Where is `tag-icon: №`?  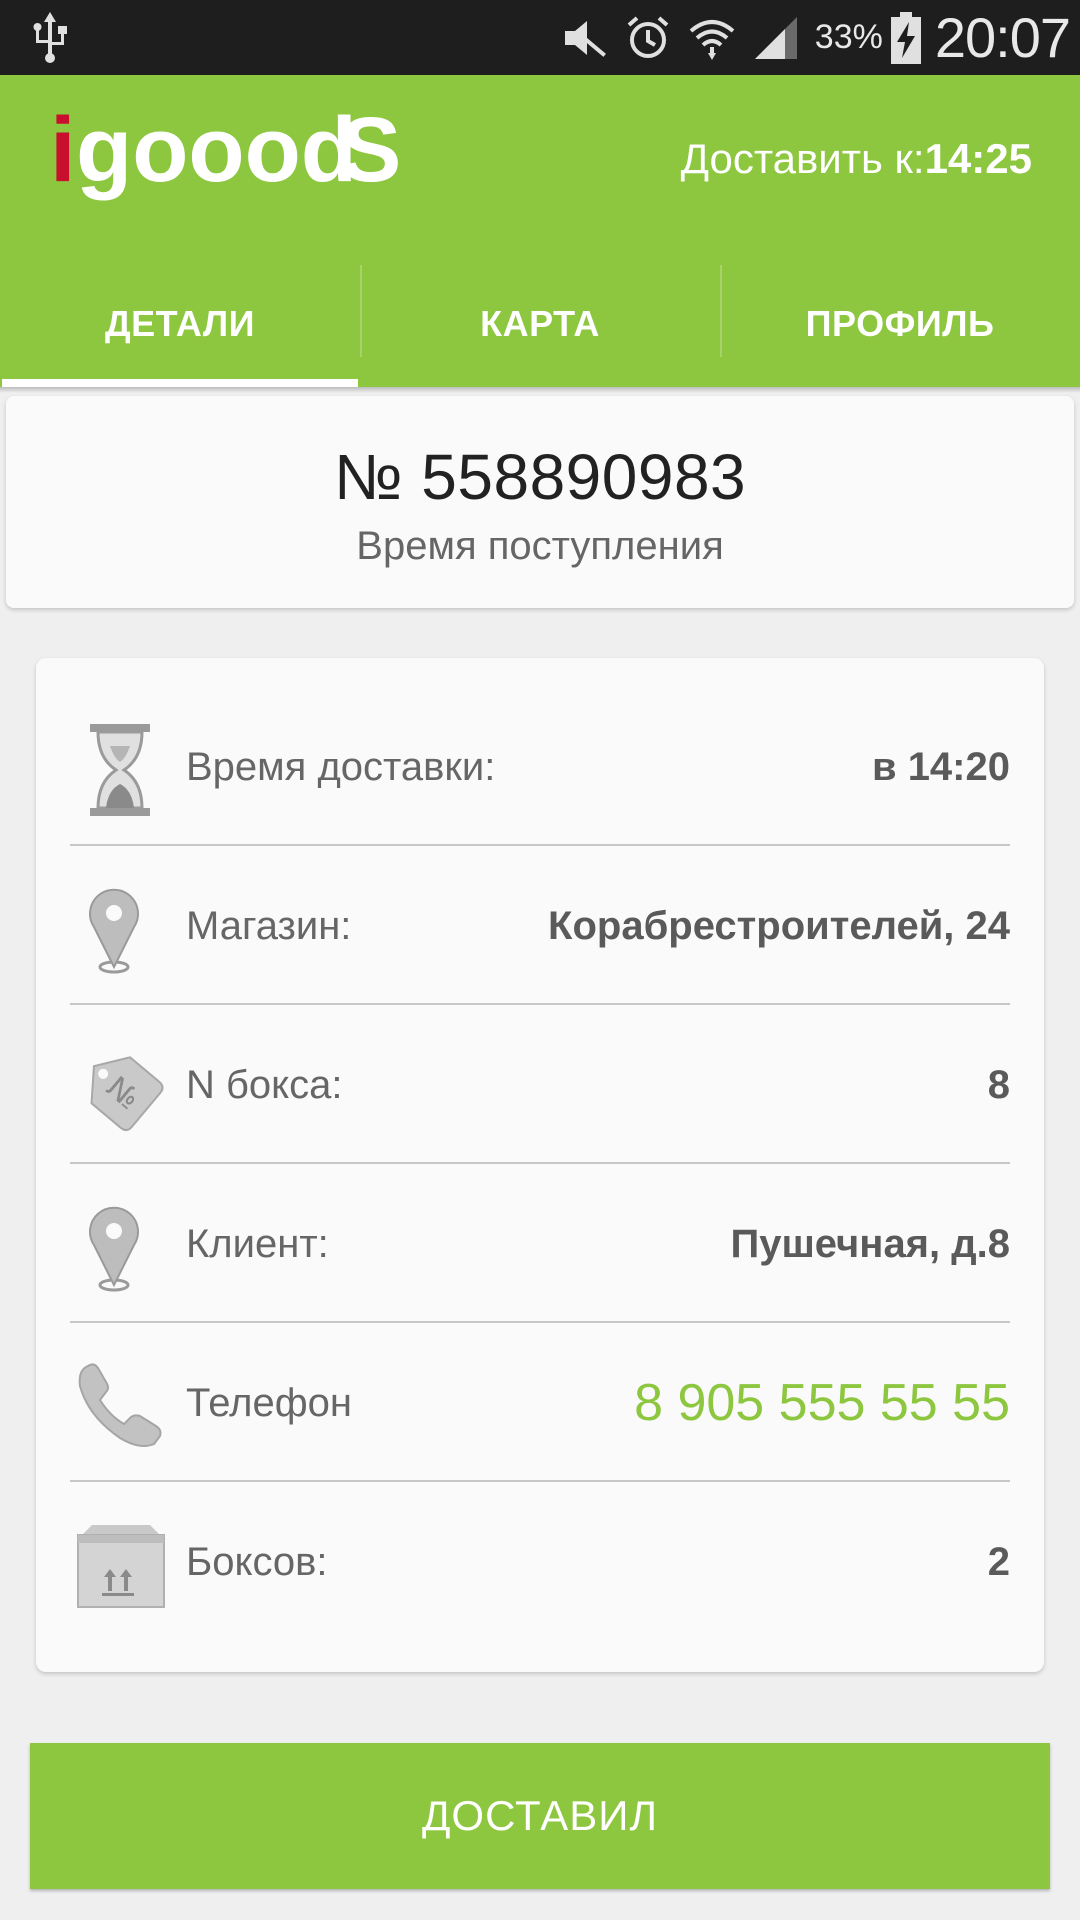
tag-icon: № is located at coordinates (127, 1094).